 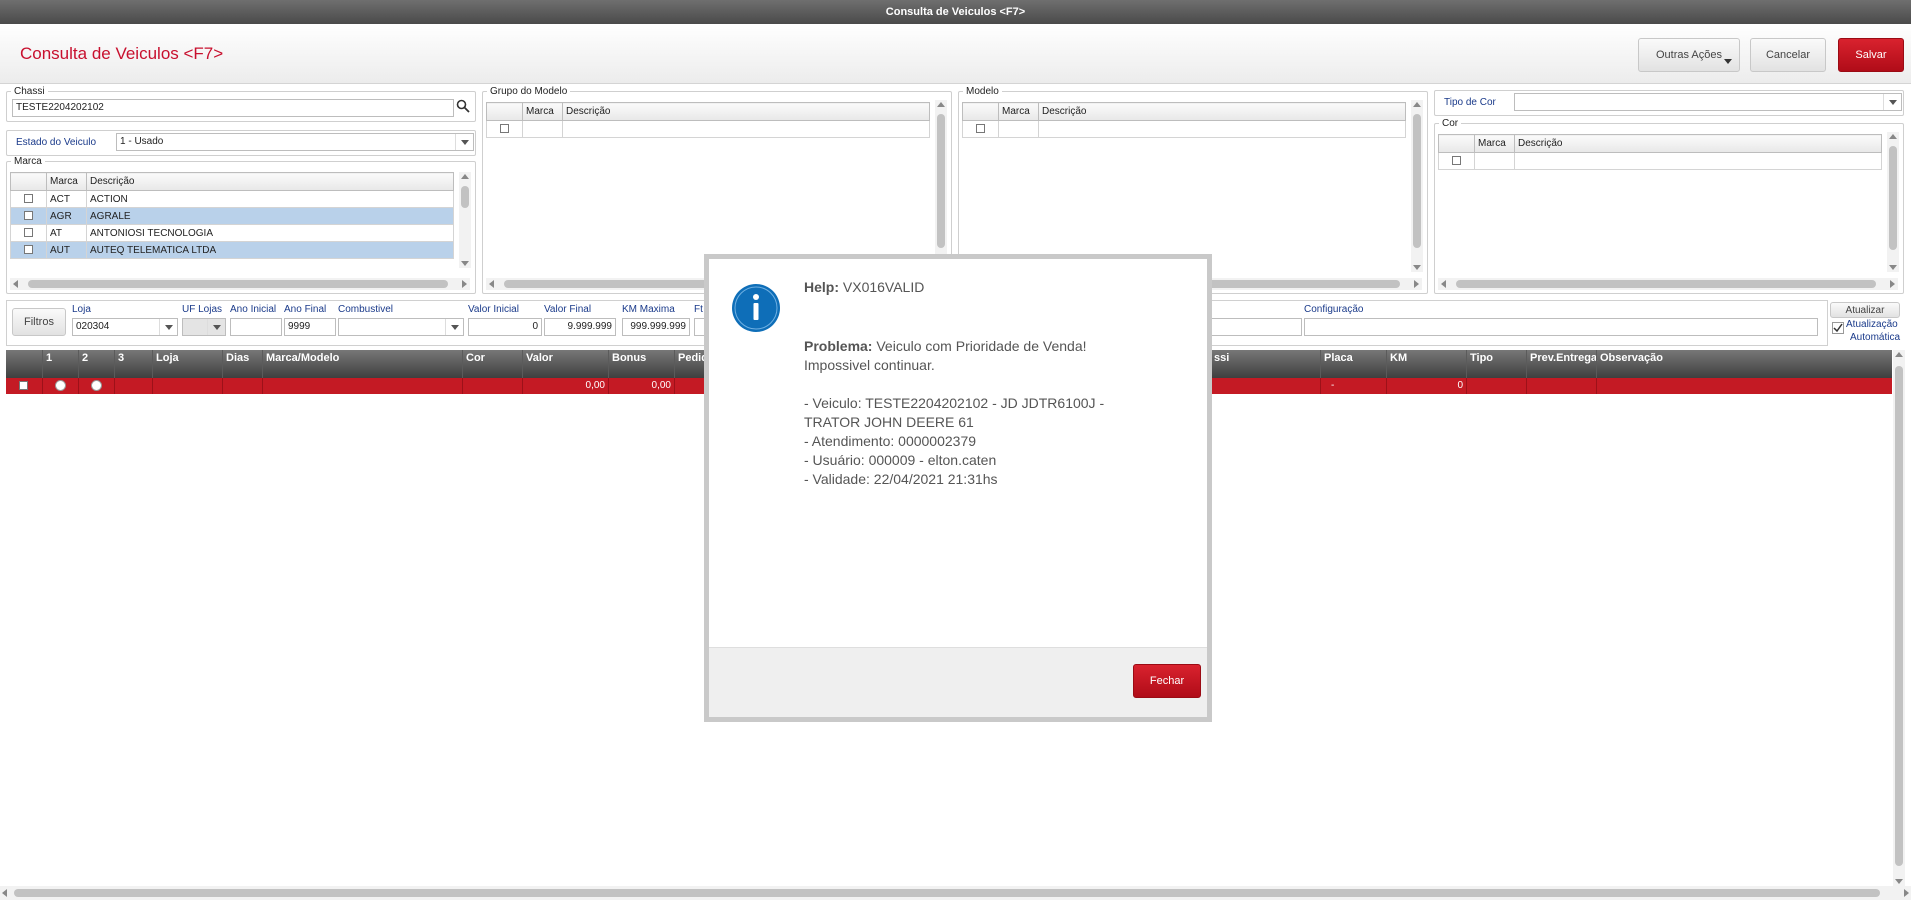 I want to click on estado-select: 1 - Usado, so click(x=295, y=142).